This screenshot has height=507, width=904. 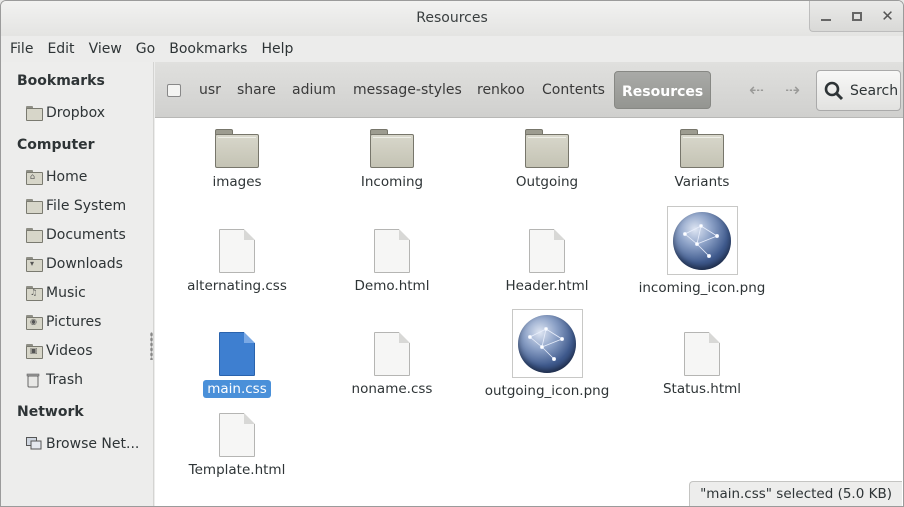 What do you see at coordinates (34, 293) in the screenshot?
I see `music-icon: ♫` at bounding box center [34, 293].